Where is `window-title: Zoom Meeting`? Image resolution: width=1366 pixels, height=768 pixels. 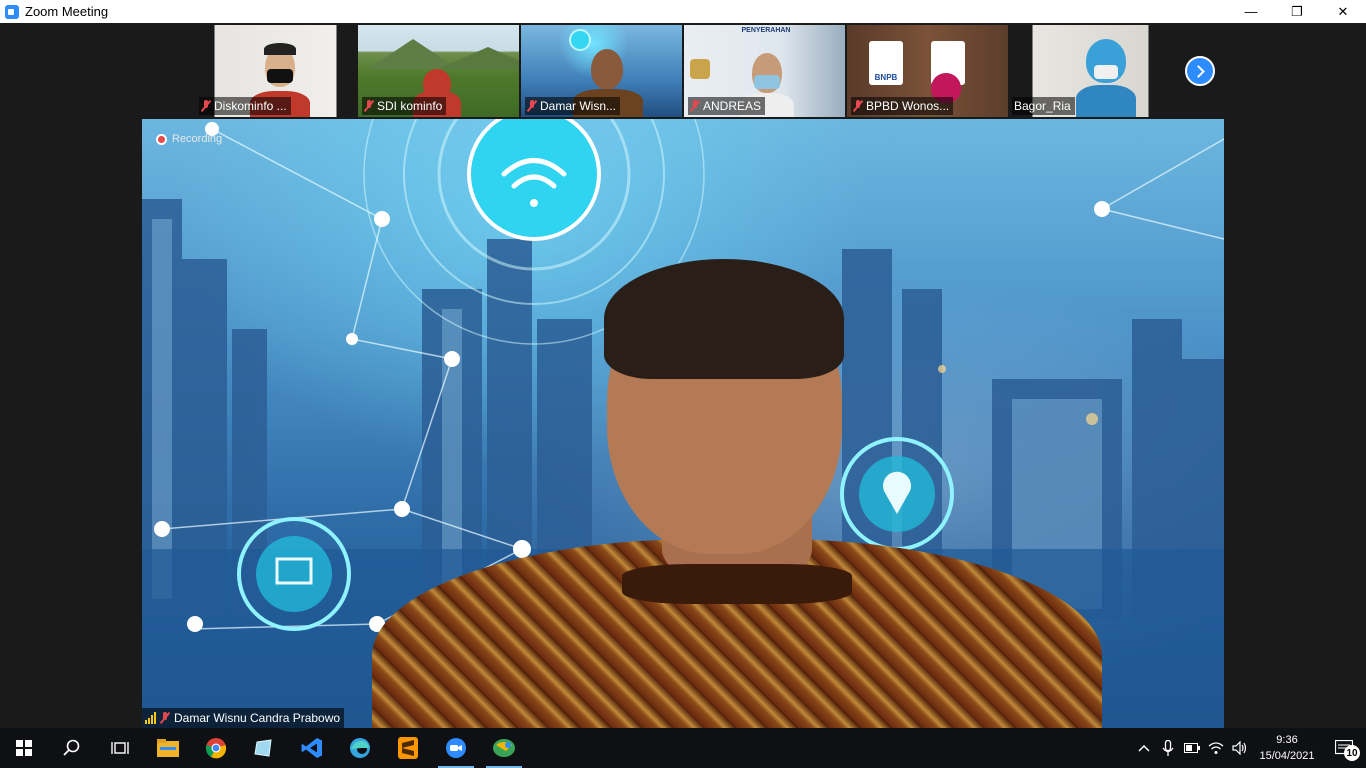
window-title: Zoom Meeting is located at coordinates (67, 11).